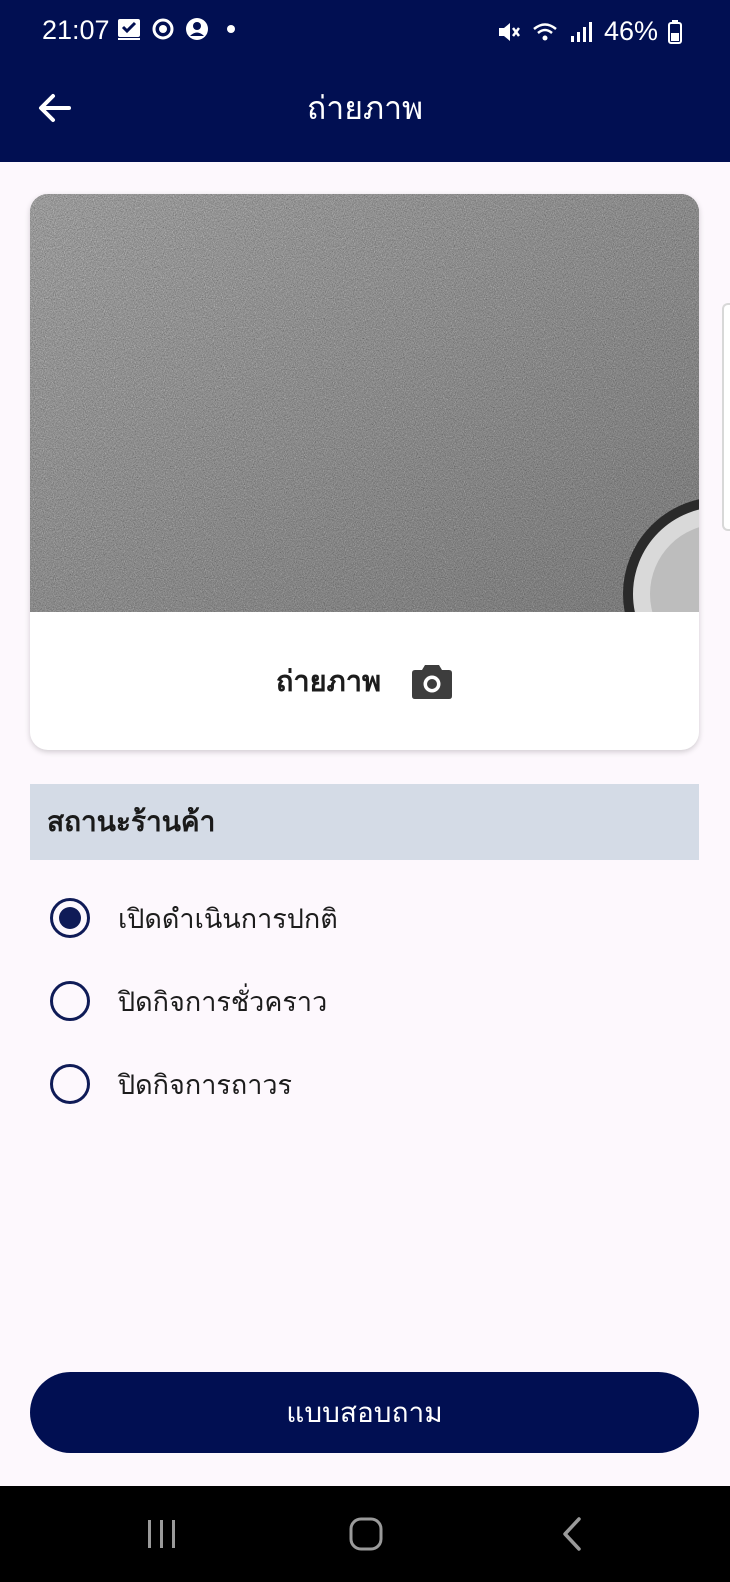 Image resolution: width=730 pixels, height=1582 pixels. I want to click on arrow-left-icon, so click(55, 108).